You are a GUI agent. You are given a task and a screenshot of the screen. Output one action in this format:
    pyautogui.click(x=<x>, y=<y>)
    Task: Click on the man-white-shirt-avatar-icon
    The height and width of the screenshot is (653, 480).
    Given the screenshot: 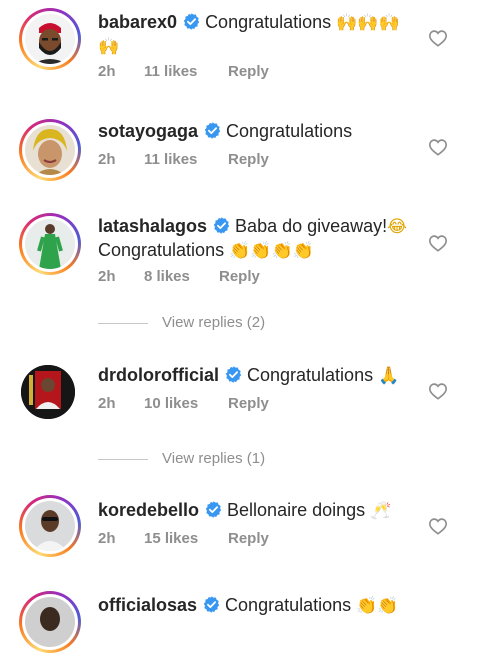 What is the action you would take?
    pyautogui.click(x=50, y=526)
    